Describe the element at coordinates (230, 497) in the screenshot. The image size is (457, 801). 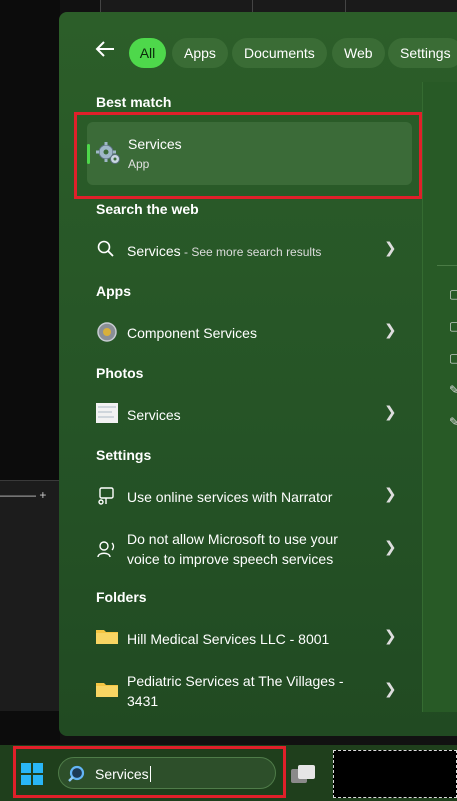
I see `setting-result-label: Use online services with Narrator` at that location.